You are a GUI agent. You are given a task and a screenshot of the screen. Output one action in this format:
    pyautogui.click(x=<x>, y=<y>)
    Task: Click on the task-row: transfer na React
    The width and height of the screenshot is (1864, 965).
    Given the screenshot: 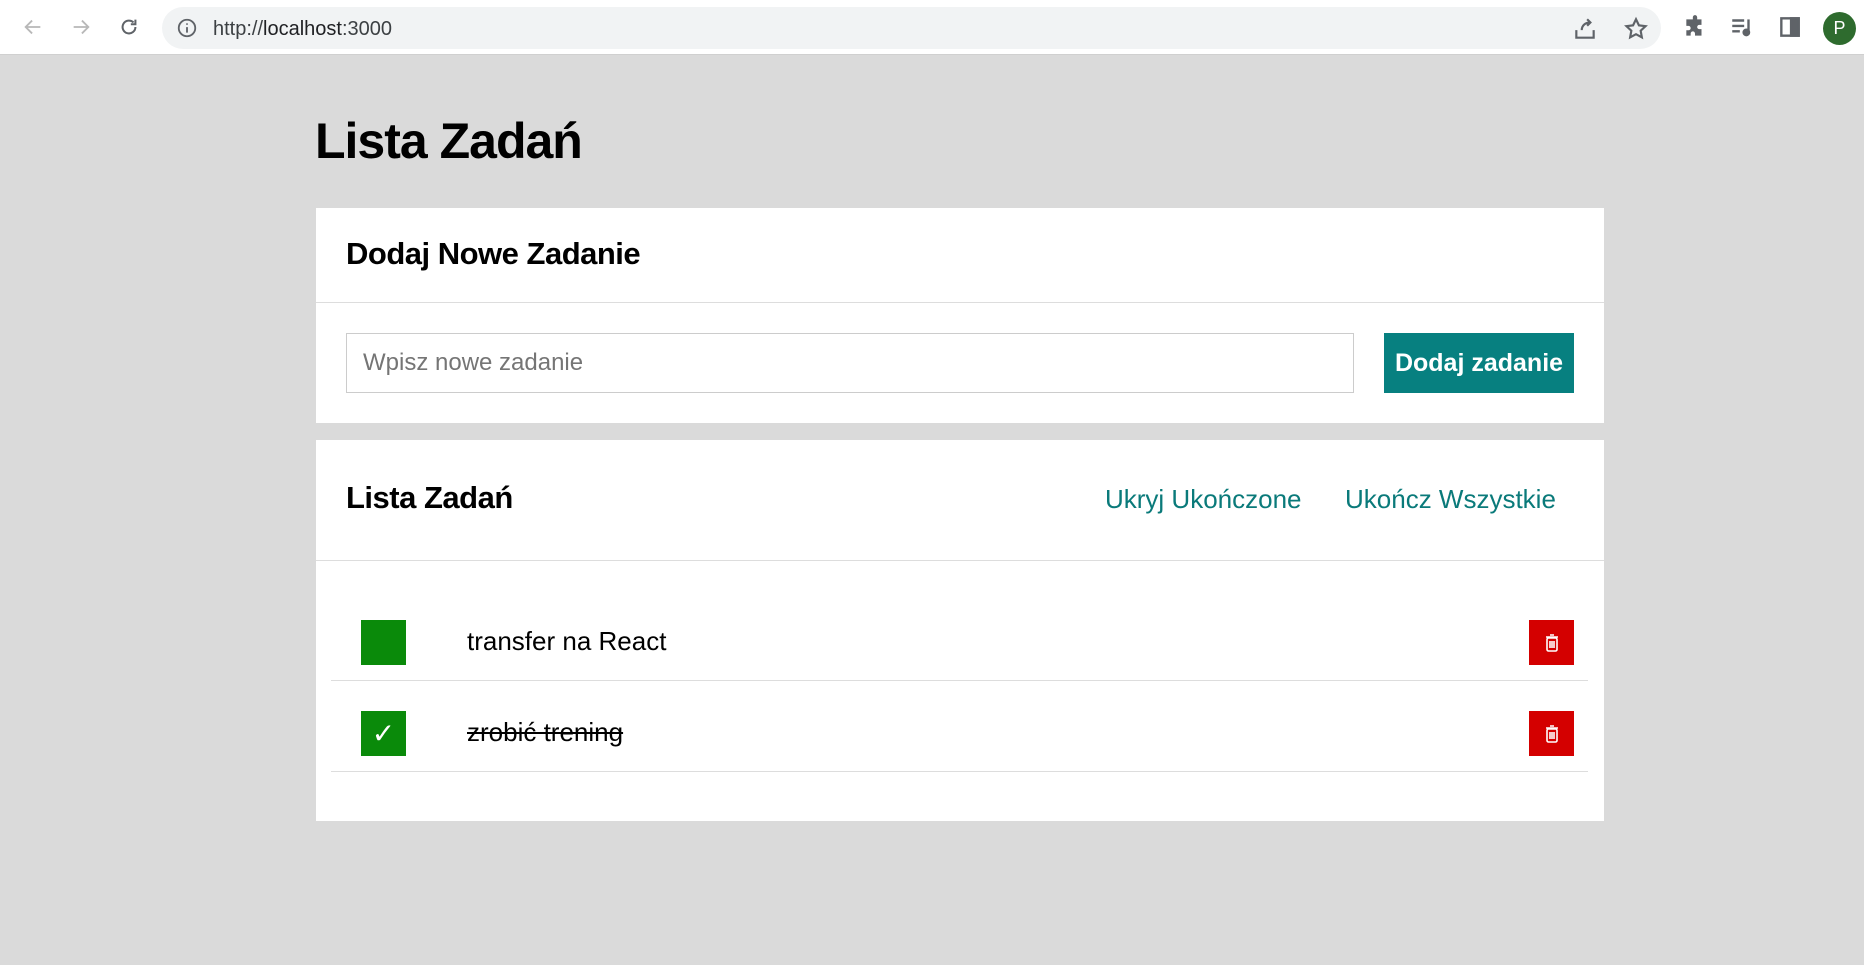 What is the action you would take?
    pyautogui.click(x=959, y=635)
    